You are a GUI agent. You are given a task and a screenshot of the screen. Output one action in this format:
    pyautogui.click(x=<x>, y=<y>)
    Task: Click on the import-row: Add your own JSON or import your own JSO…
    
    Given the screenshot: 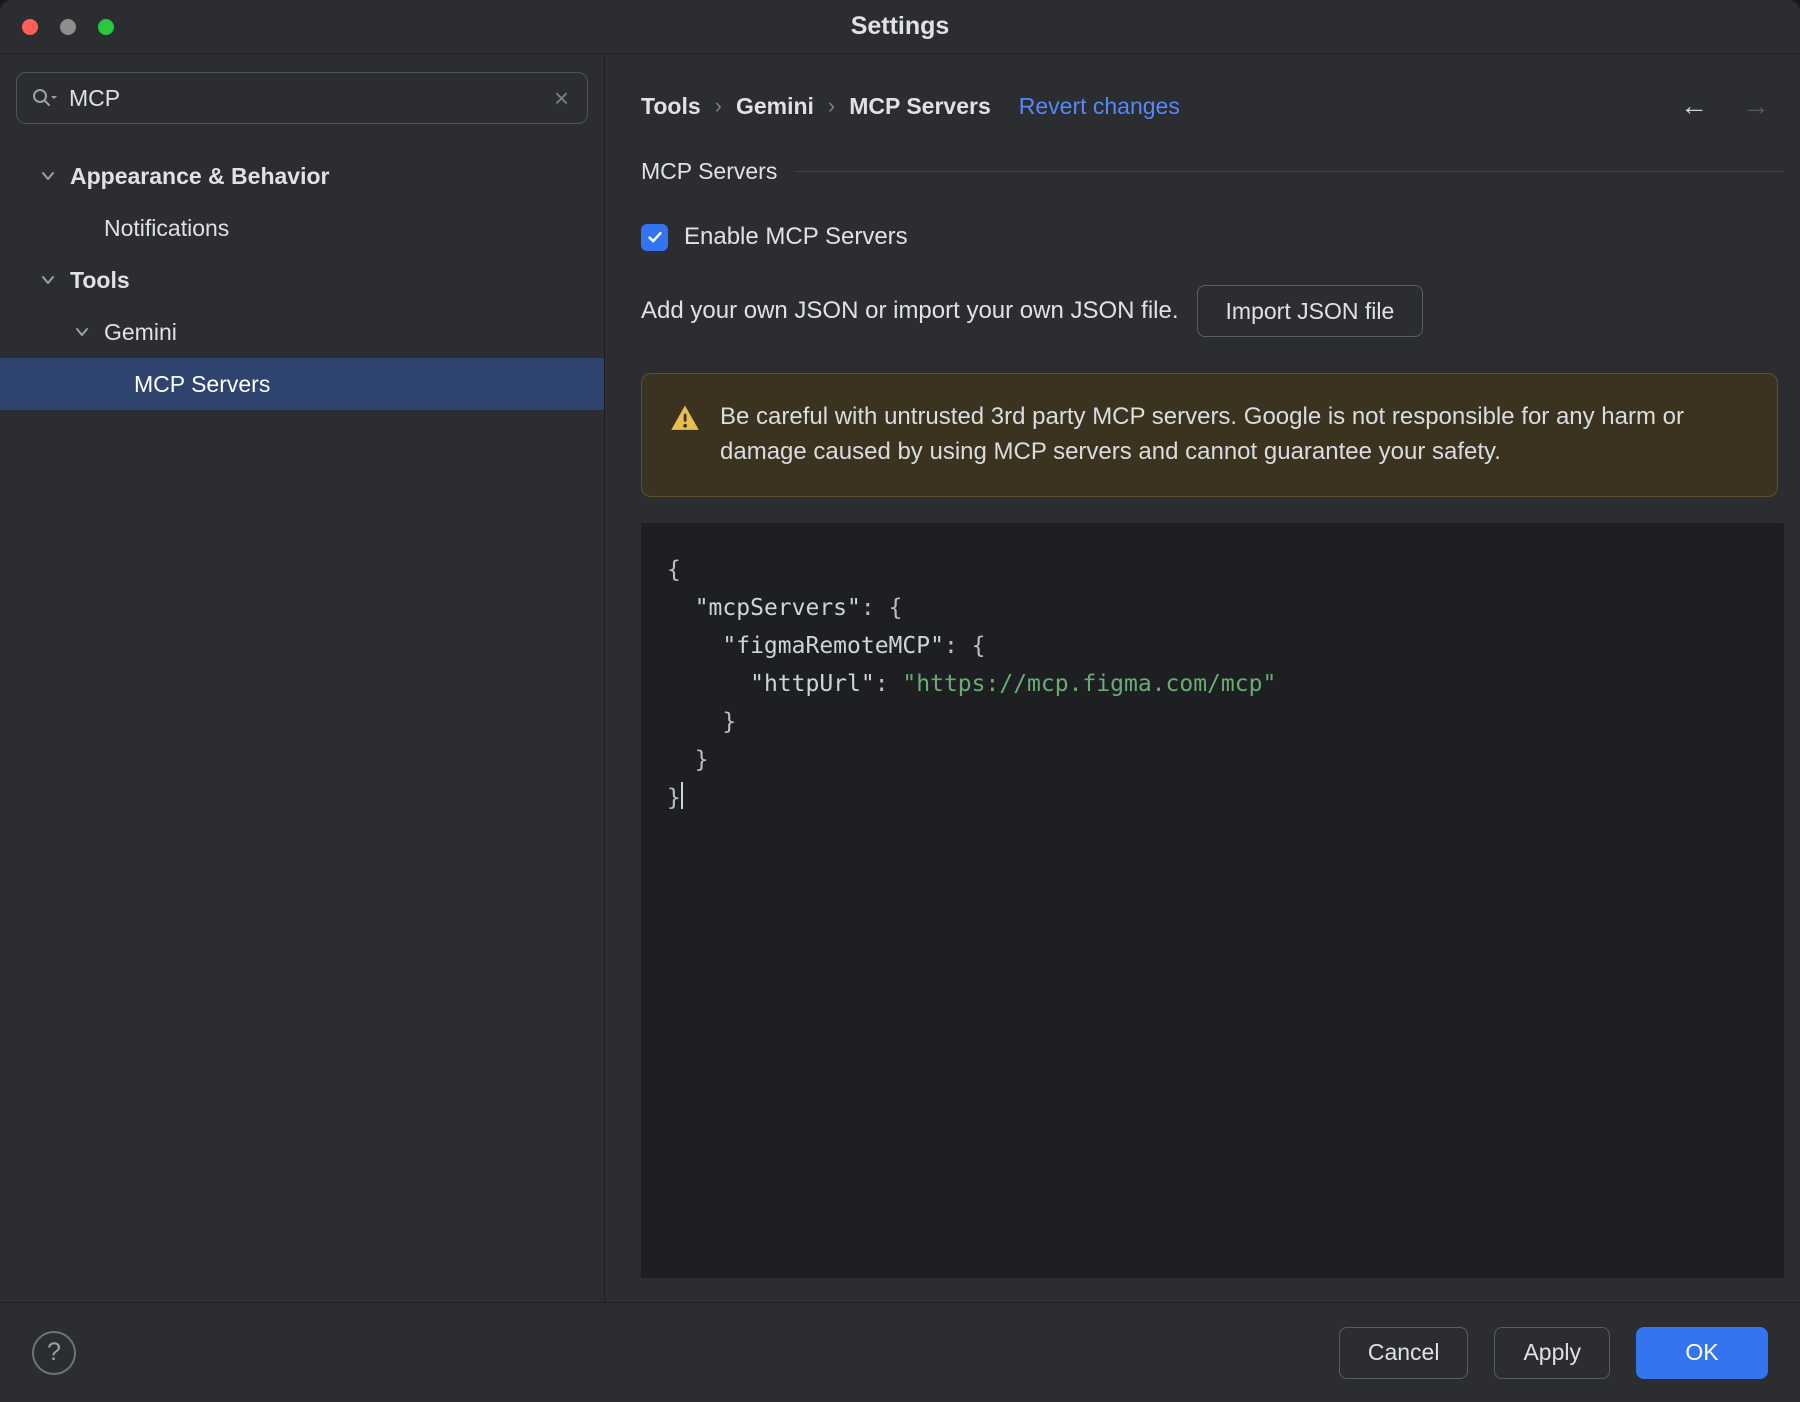 What is the action you would take?
    pyautogui.click(x=1212, y=311)
    